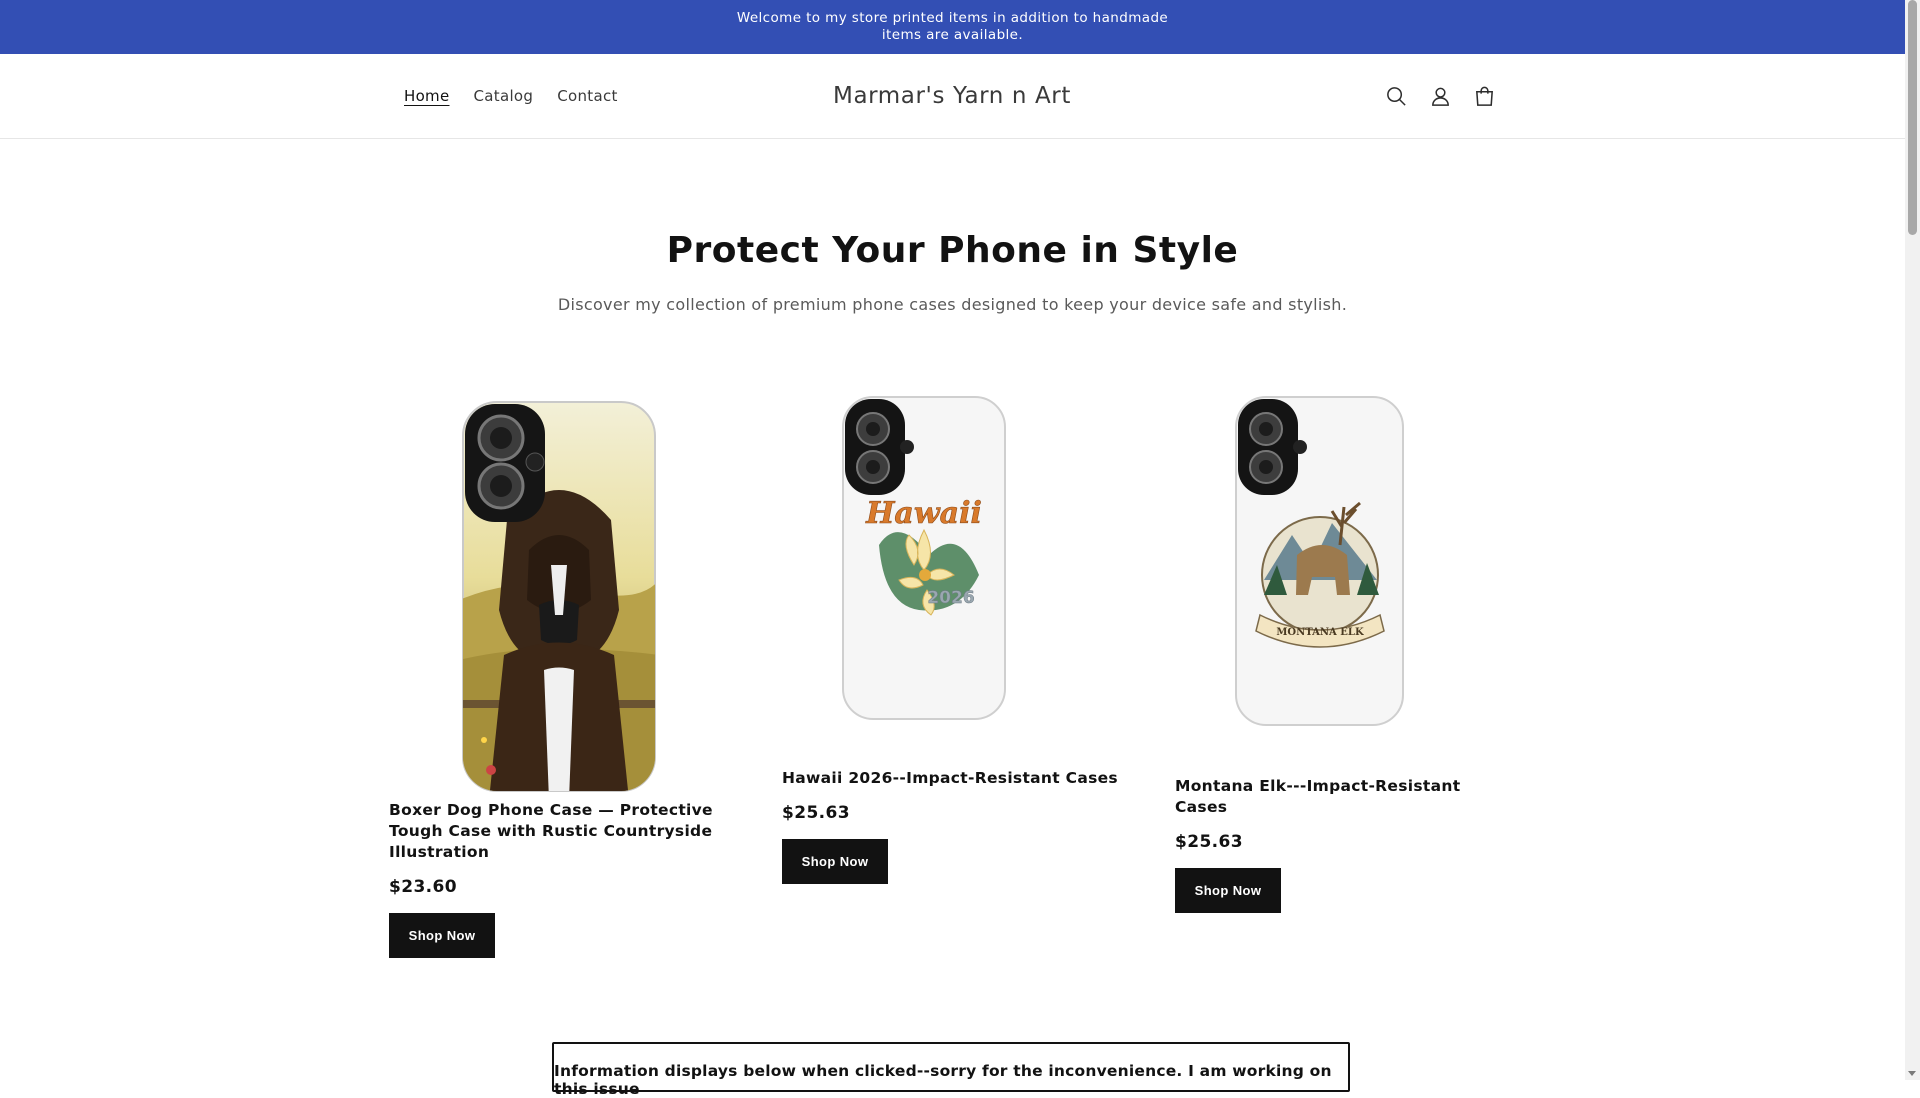 The width and height of the screenshot is (1920, 1098). I want to click on search-button, so click(1396, 96).